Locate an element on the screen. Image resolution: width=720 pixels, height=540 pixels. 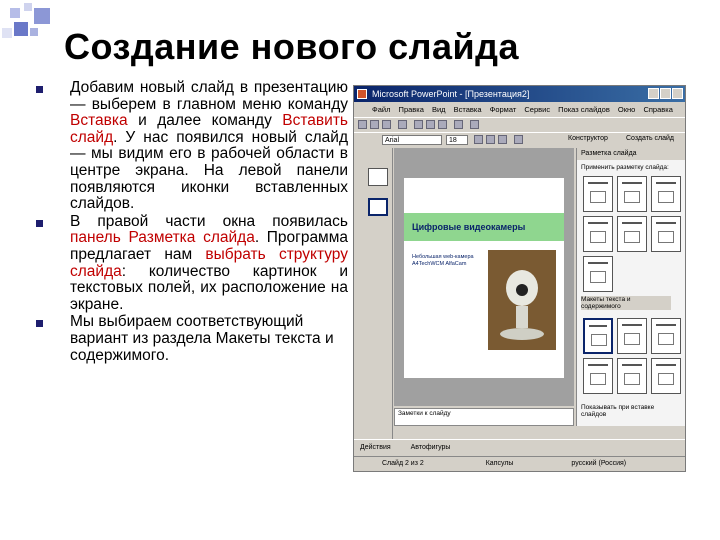
slide-title: Цифровые видеокамеры is located at coordinates (469, 227).